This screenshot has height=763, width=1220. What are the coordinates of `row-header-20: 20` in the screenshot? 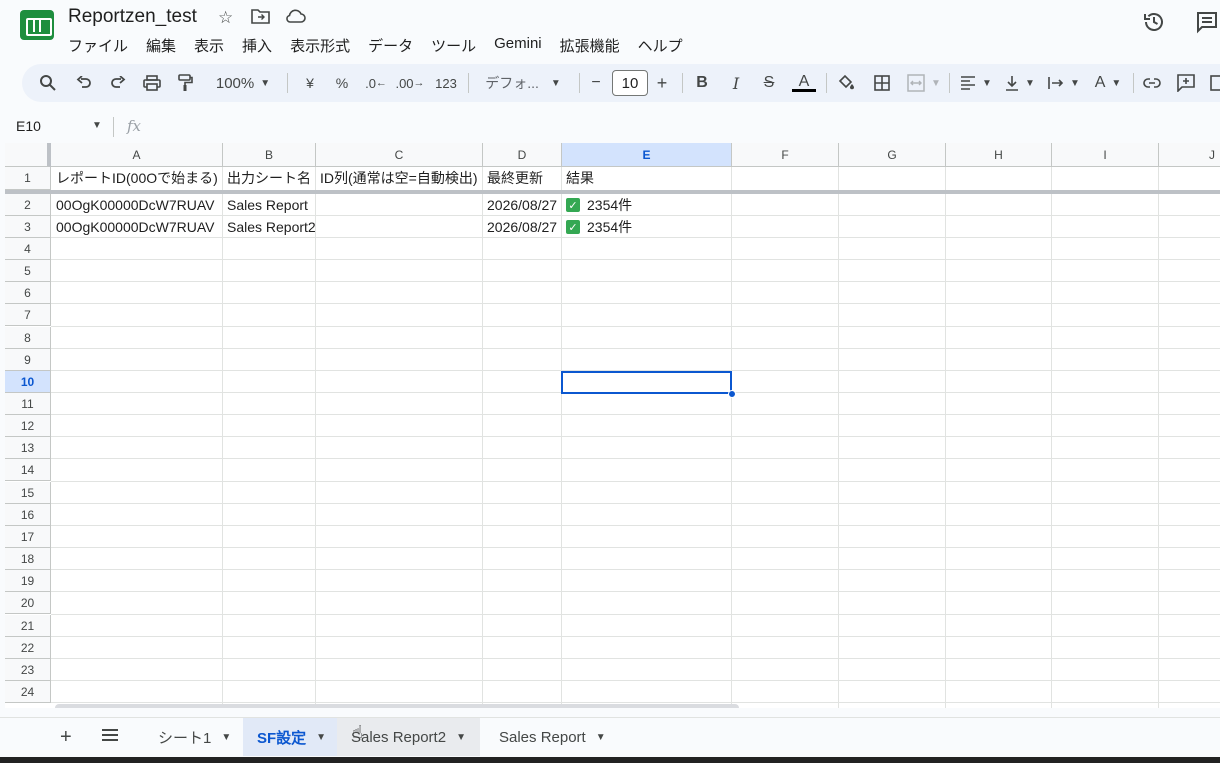 It's located at (28, 603).